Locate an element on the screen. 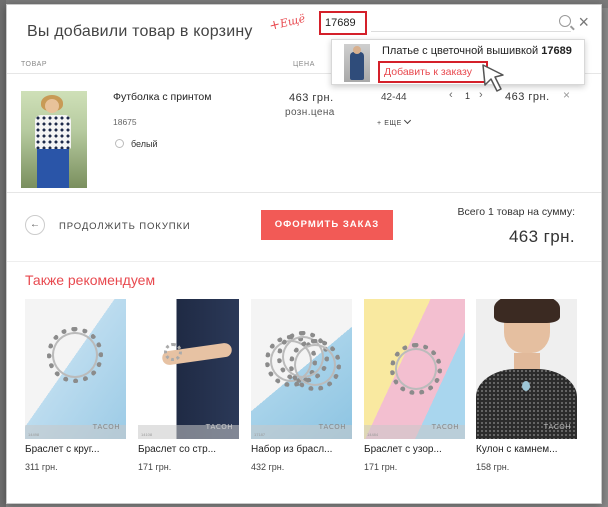 Image resolution: width=608 pixels, height=507 pixels. more-sizes-label: + ЕЩЕ is located at coordinates (389, 123).